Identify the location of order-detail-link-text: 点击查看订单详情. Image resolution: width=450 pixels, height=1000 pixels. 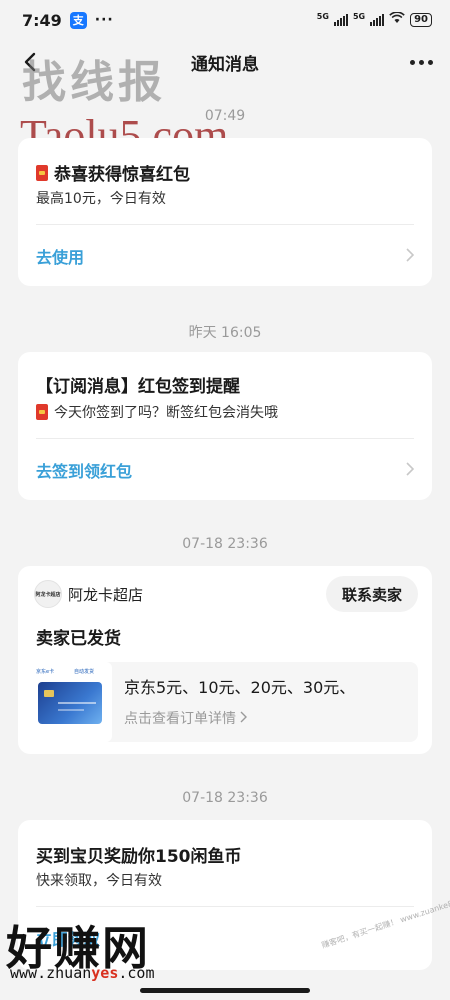
(180, 719).